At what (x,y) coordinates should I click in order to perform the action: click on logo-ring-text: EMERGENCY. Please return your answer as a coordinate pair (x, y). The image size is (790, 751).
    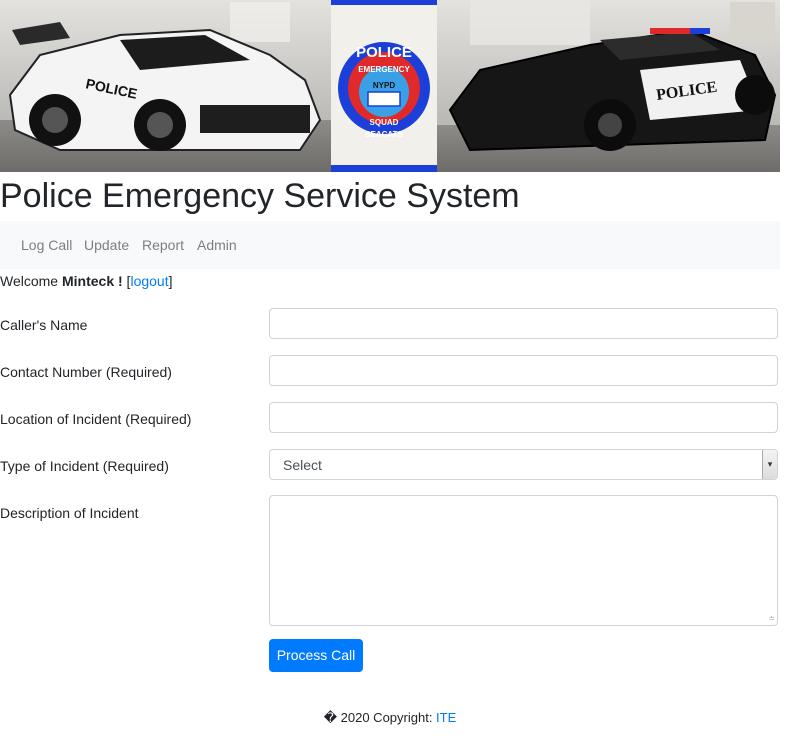
    Looking at the image, I should click on (384, 69).